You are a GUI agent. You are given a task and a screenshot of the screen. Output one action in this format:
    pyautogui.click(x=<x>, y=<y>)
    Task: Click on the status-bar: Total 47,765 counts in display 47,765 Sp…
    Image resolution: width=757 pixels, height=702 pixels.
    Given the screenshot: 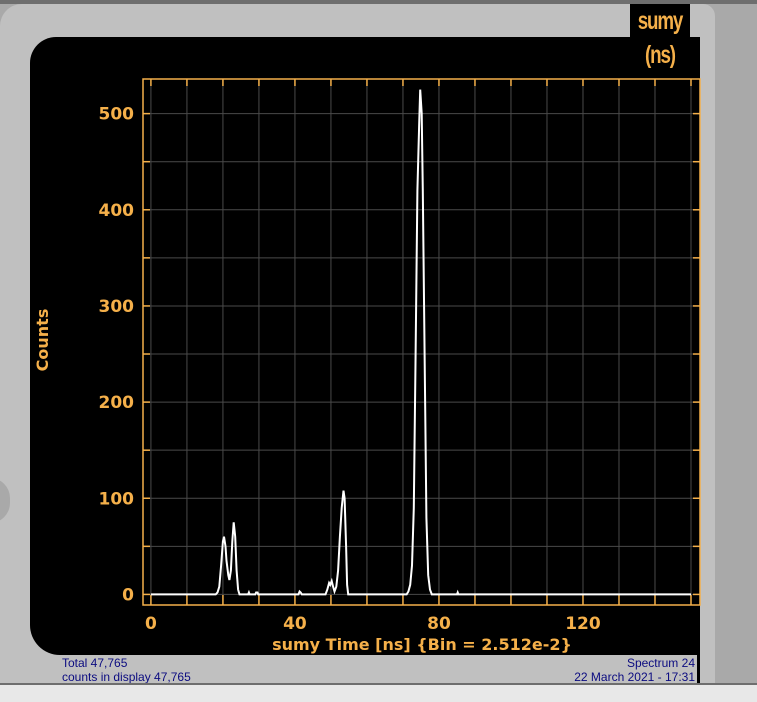 What is the action you would take?
    pyautogui.click(x=350, y=669)
    